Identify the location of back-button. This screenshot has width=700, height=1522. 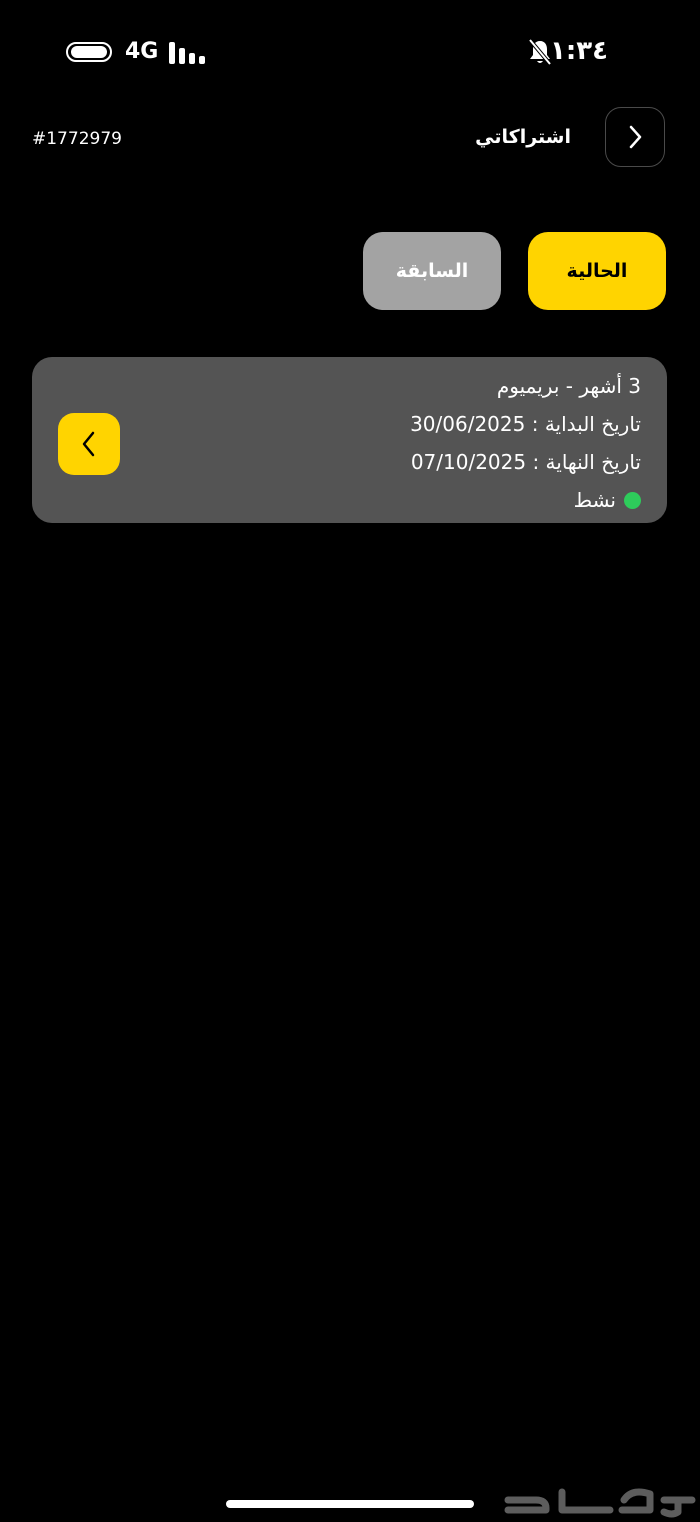
(635, 137).